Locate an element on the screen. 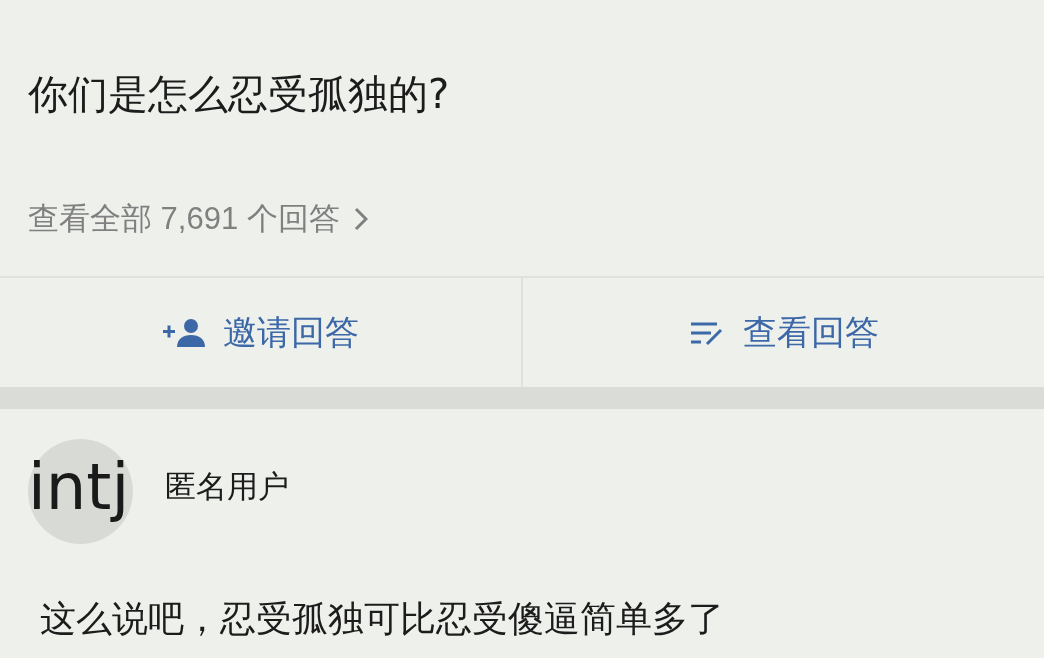 The image size is (1044, 658). avatar-overlay-text: intj is located at coordinates (79, 487).